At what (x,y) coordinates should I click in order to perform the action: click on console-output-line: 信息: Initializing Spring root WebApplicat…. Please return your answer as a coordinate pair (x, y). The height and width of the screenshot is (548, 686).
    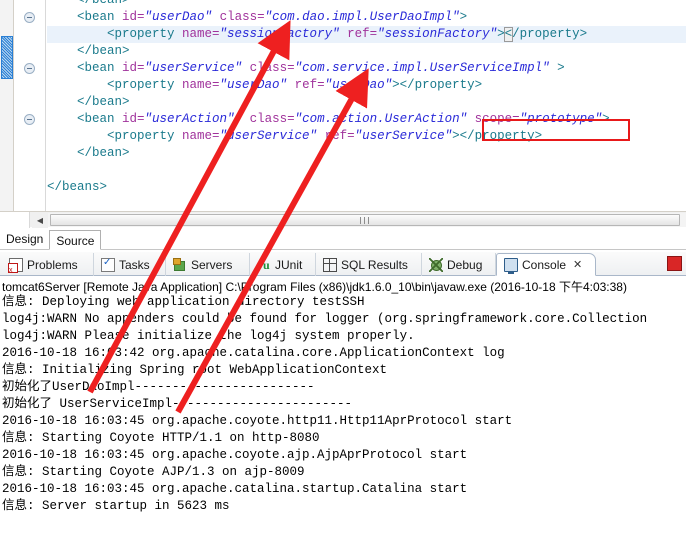
    Looking at the image, I should click on (195, 370).